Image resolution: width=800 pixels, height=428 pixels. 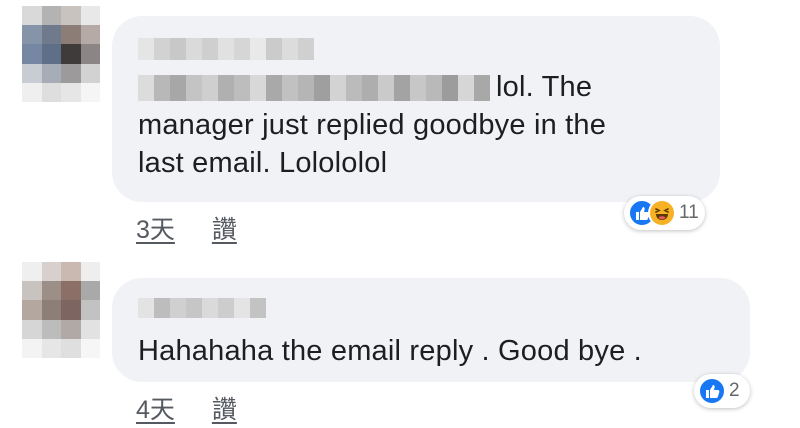 I want to click on reaction-count: 11, so click(x=689, y=212).